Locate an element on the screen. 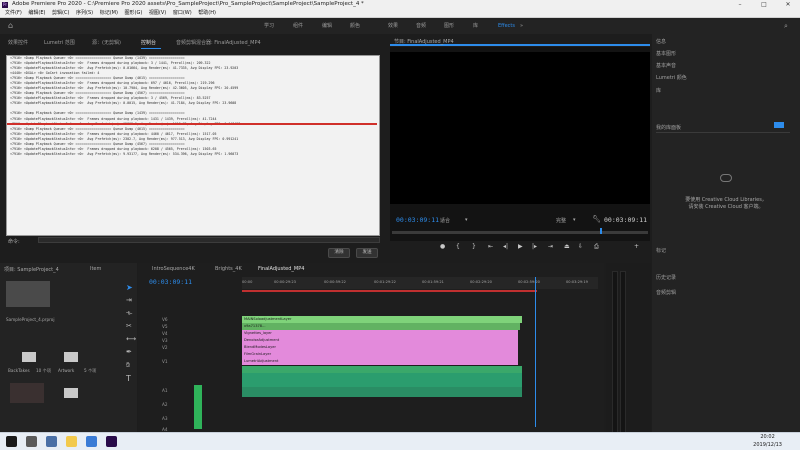 The image size is (800, 450). clip-a1-audio is located at coordinates (382, 380).